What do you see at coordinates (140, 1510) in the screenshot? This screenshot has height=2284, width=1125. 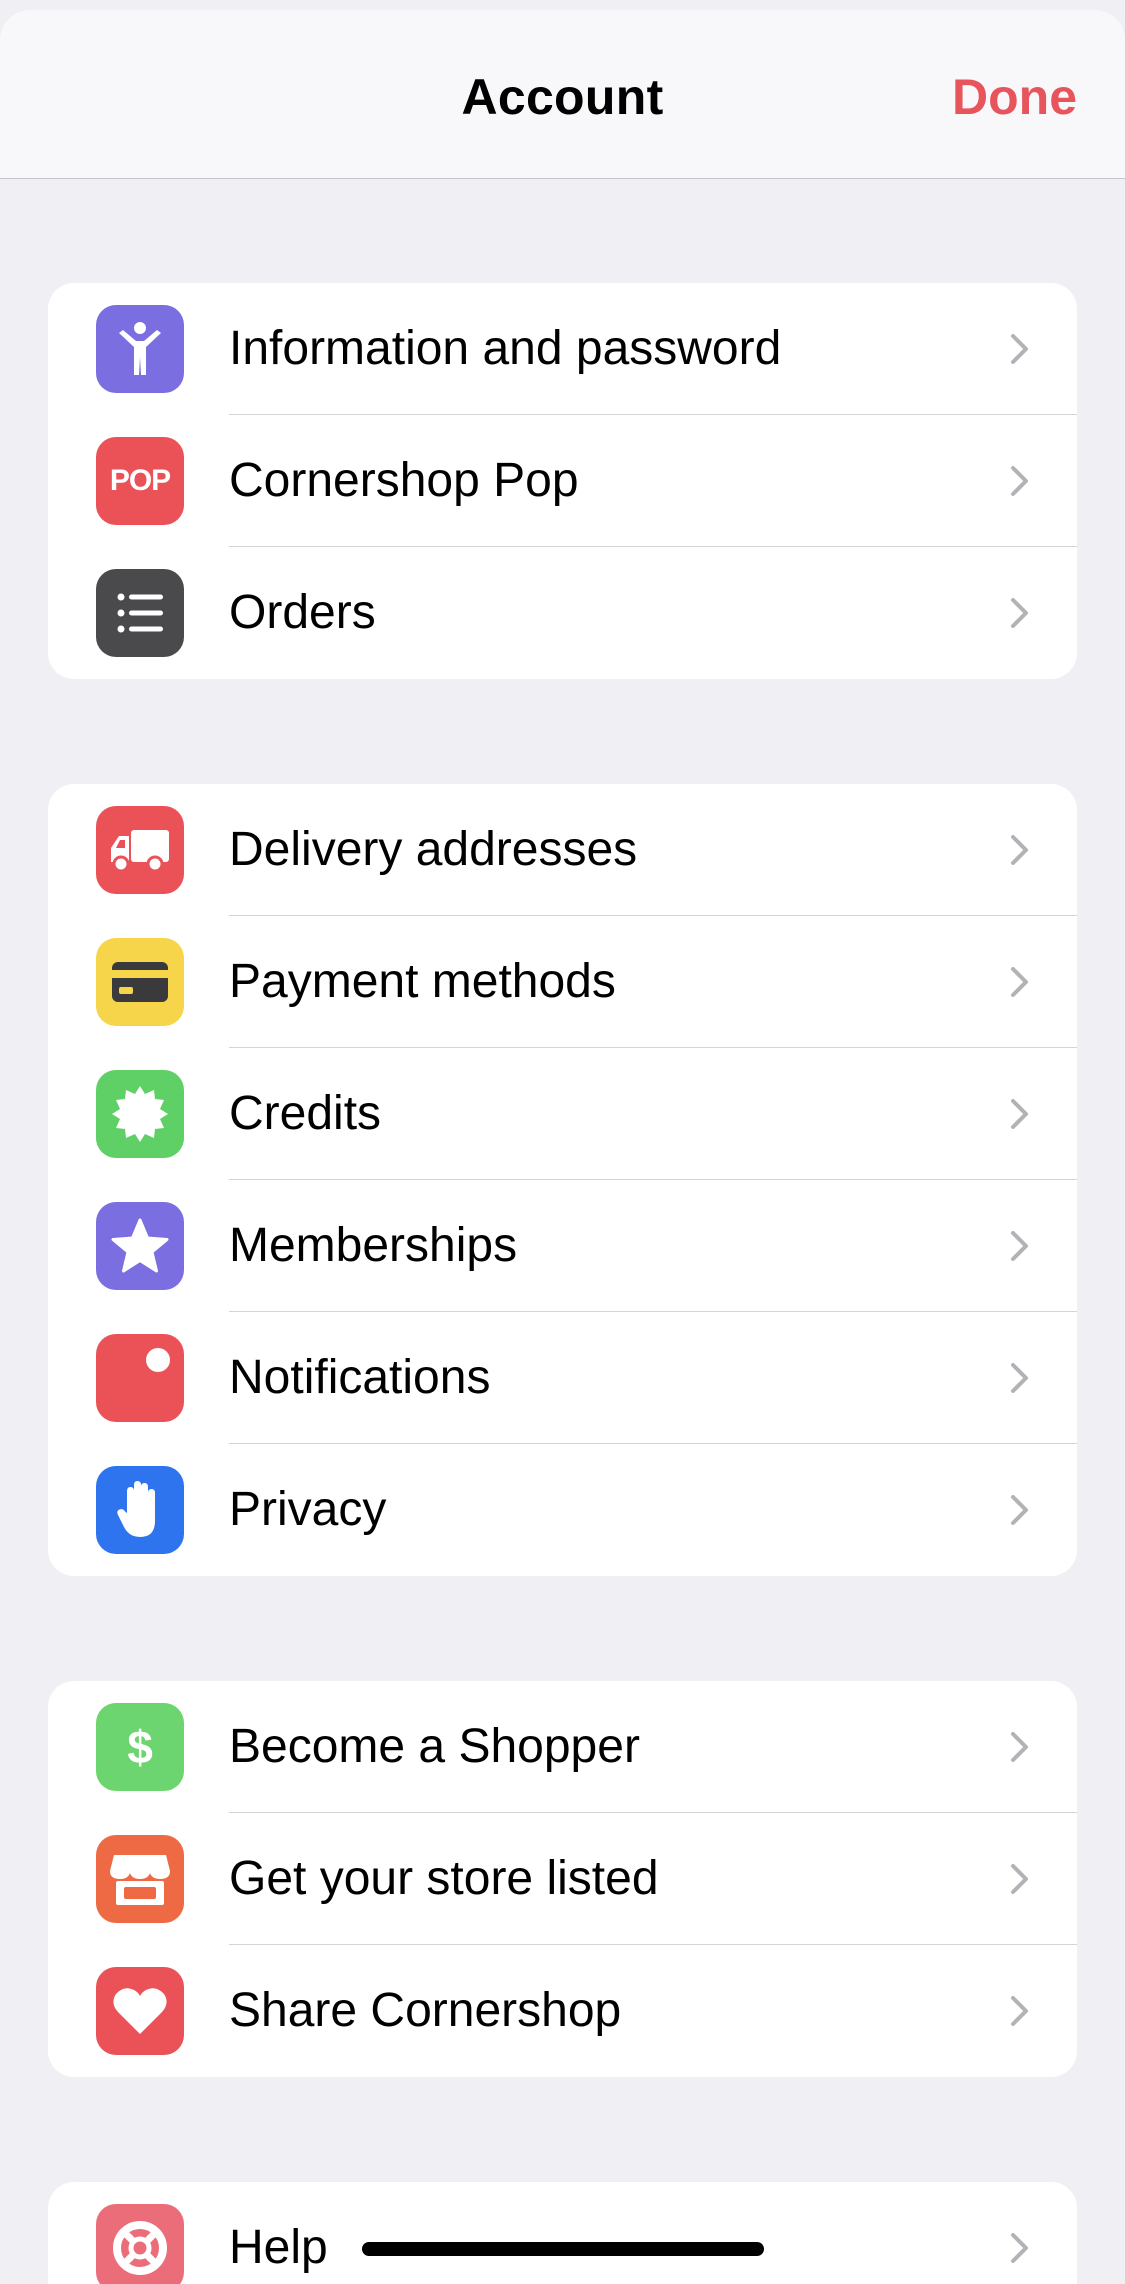 I see `hand-icon` at bounding box center [140, 1510].